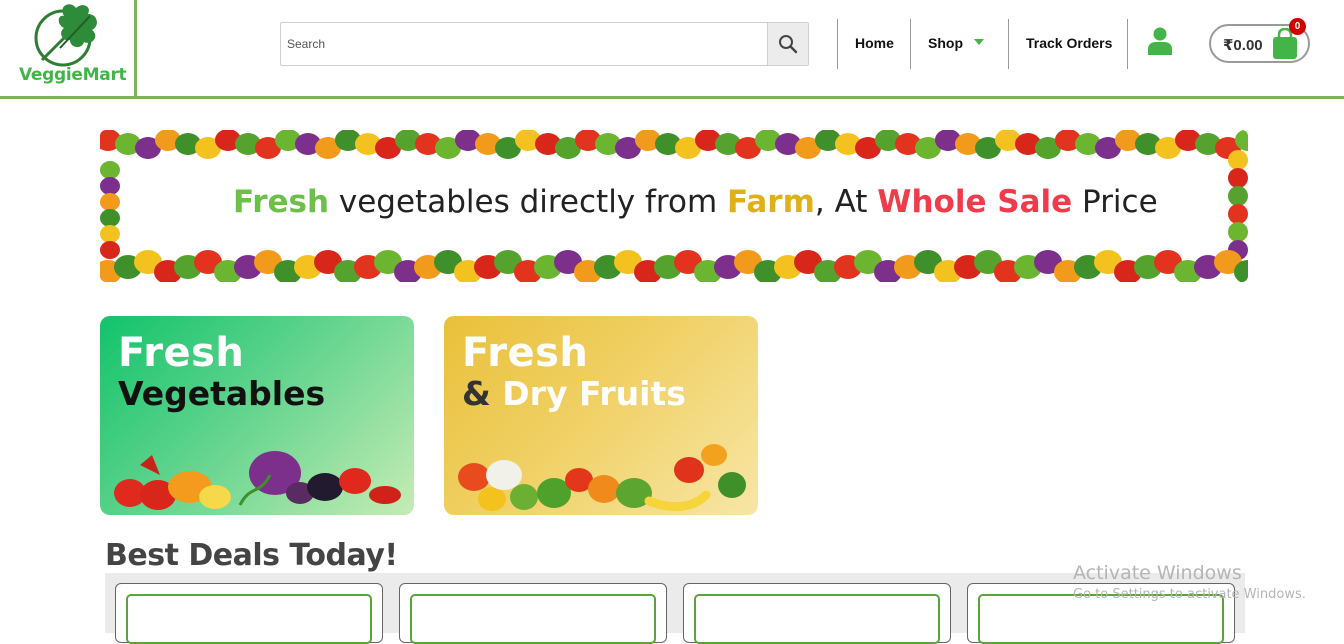  I want to click on spinach-leaf-icon, so click(65, 35).